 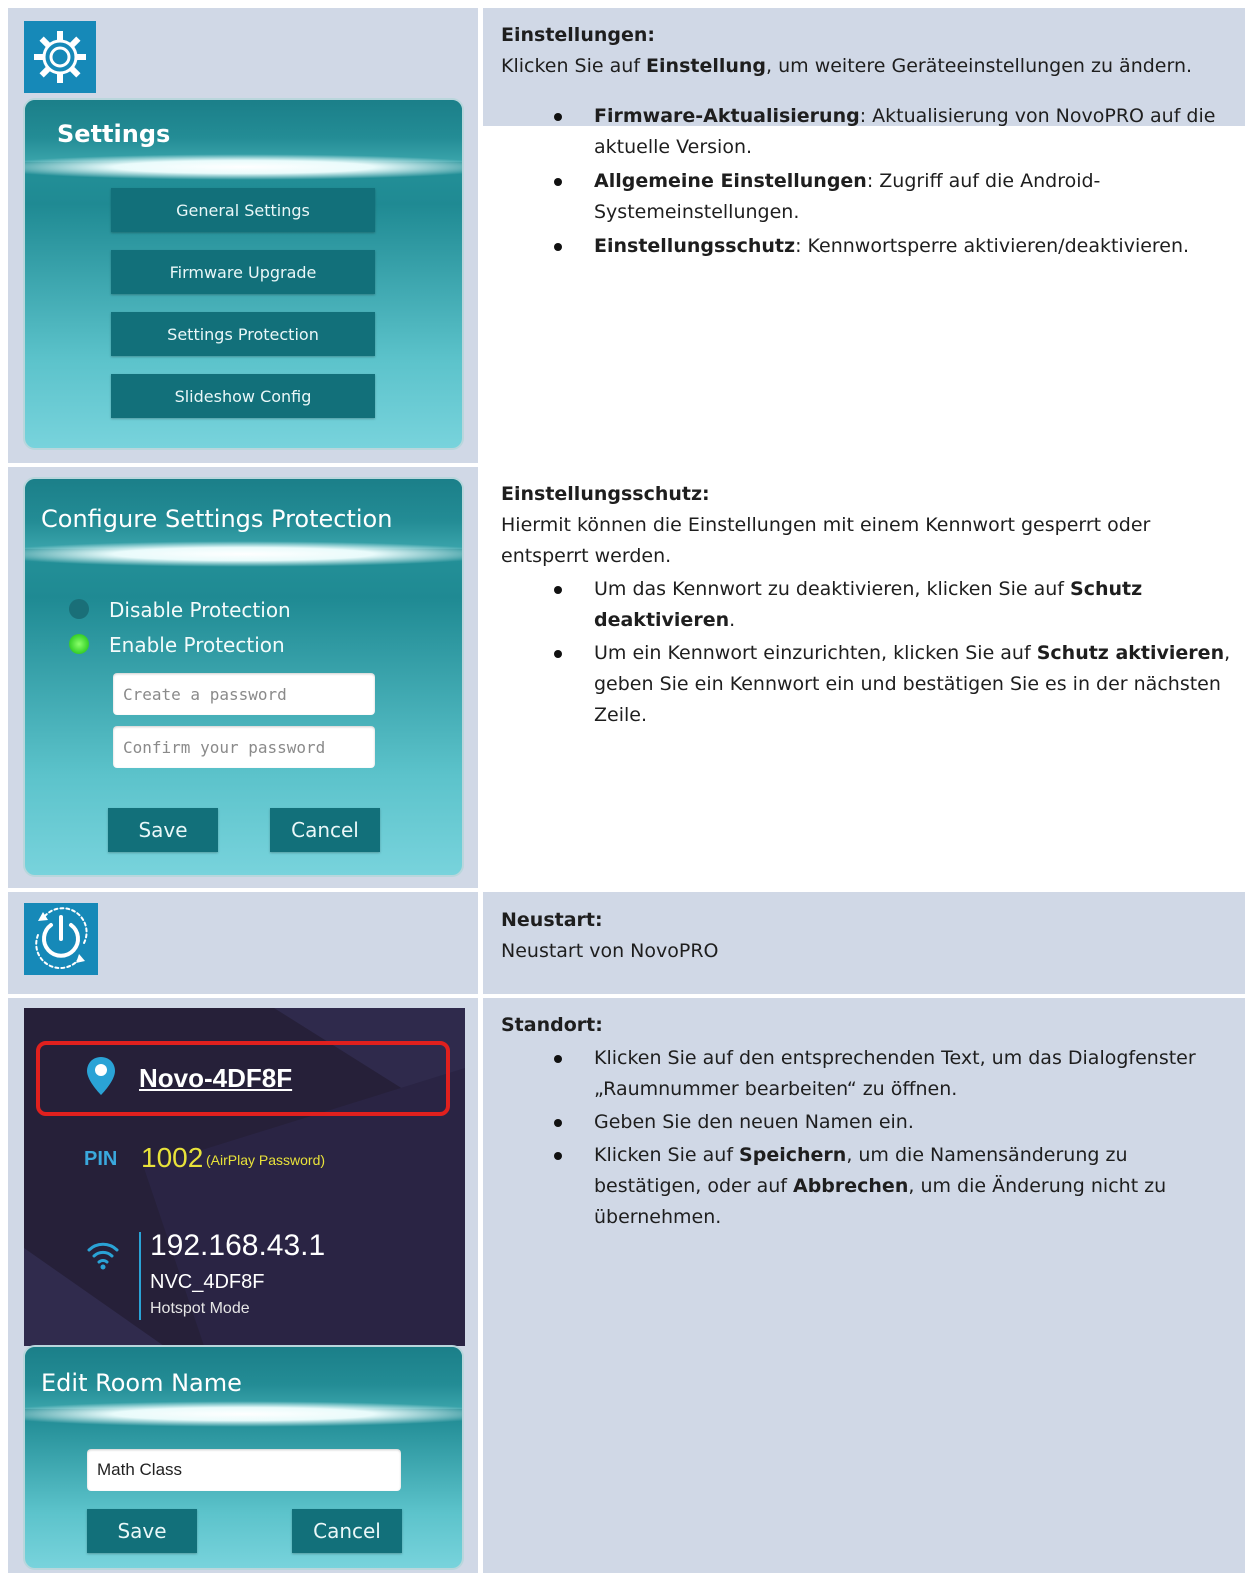 What do you see at coordinates (217, 519) in the screenshot?
I see `dialog-title: Configure Settings Protection` at bounding box center [217, 519].